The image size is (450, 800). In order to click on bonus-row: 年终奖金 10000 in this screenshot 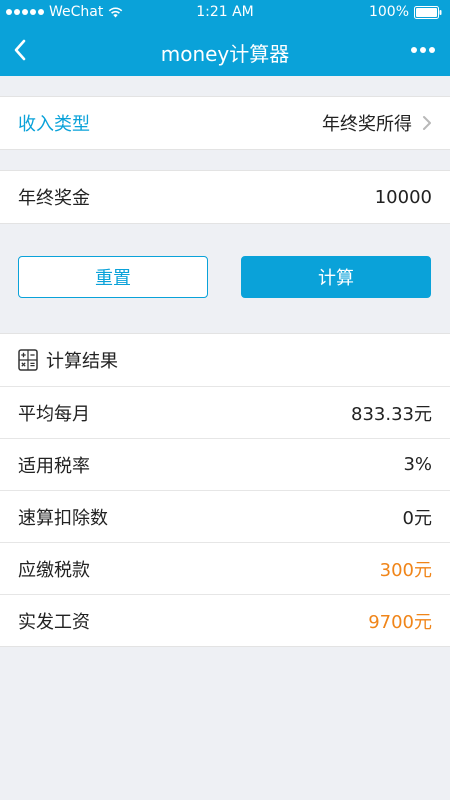, I will do `click(225, 197)`.